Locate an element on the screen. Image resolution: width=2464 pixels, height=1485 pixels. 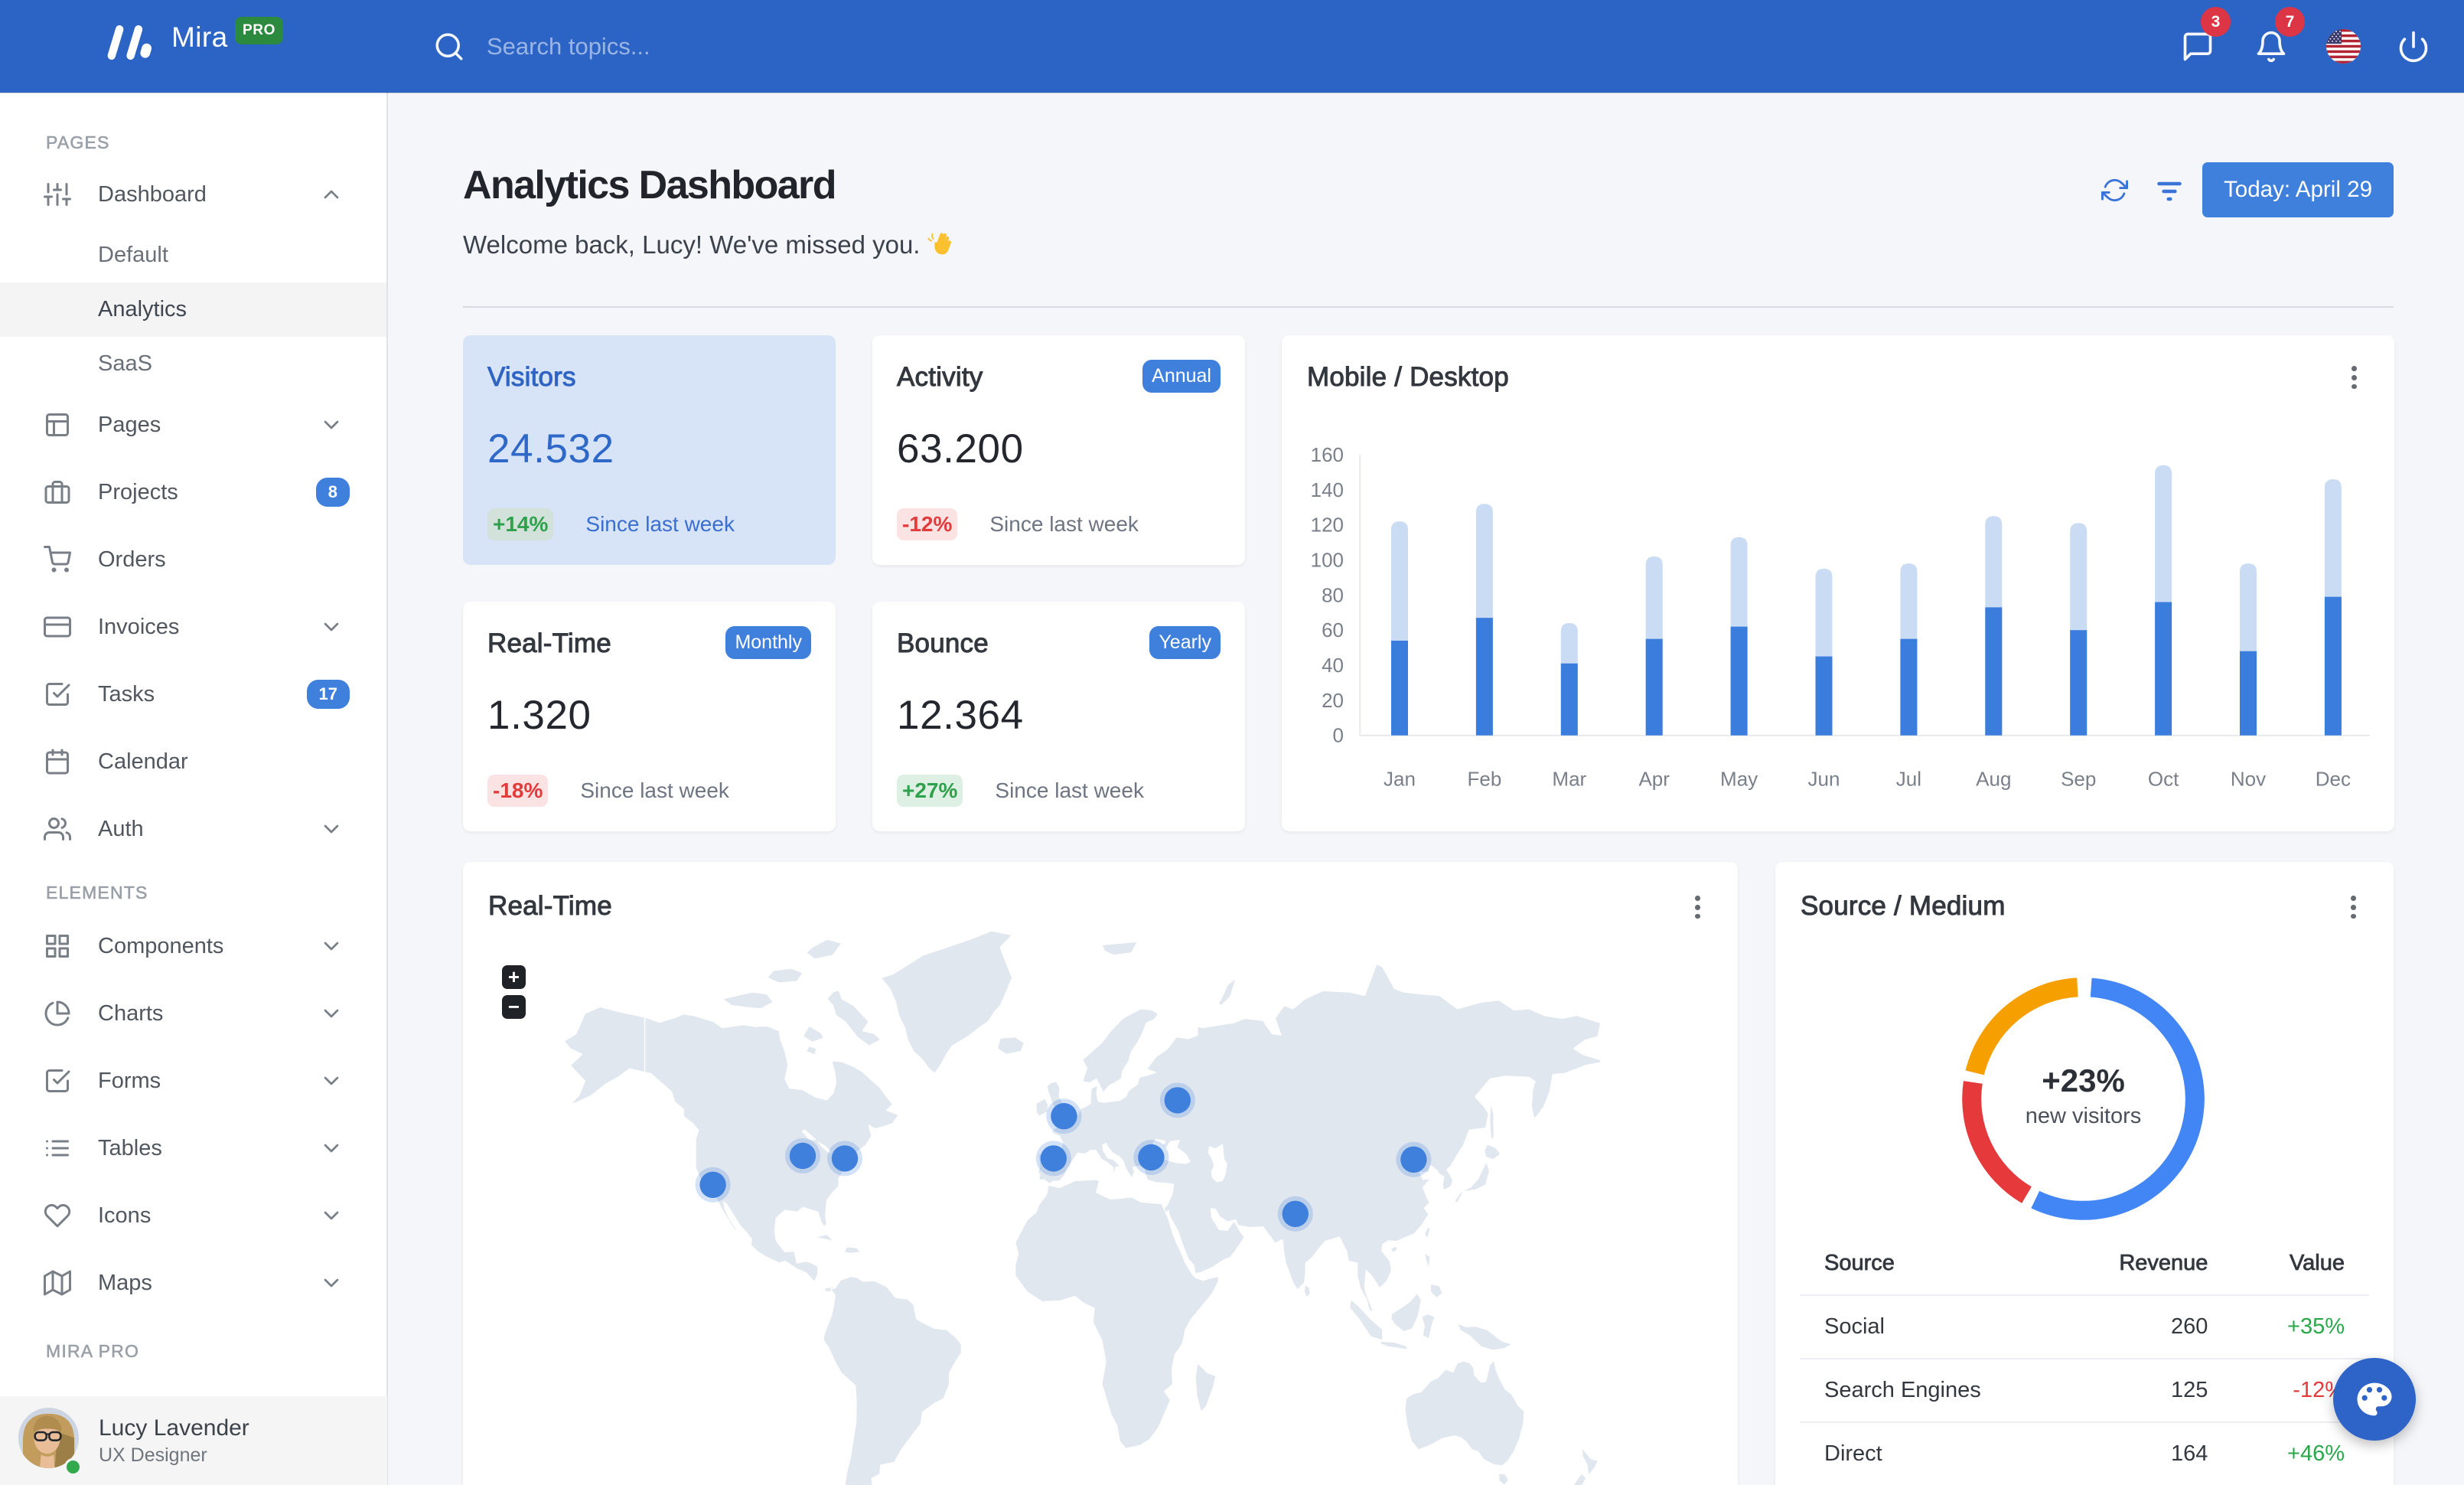
svg-text: 80 is located at coordinates (1333, 594).